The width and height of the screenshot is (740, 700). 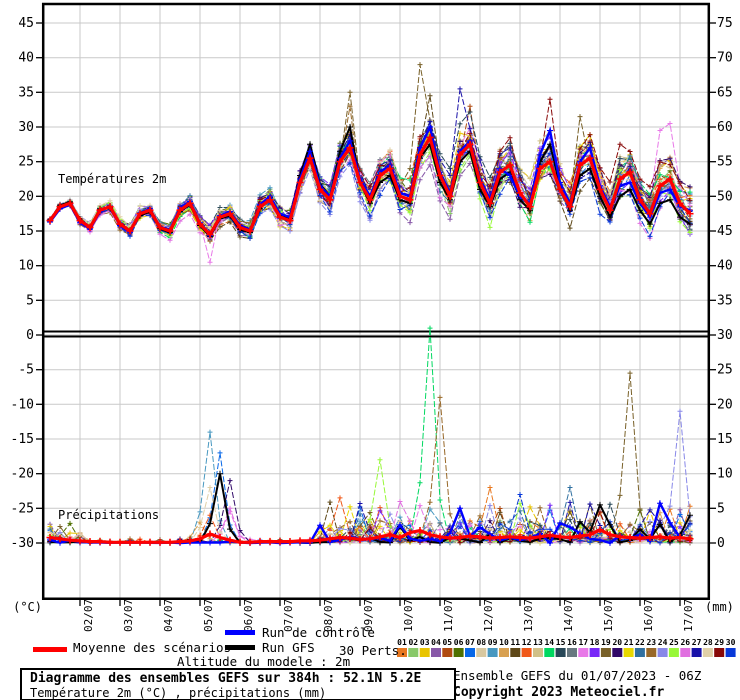 What do you see at coordinates (528, 615) in the screenshot?
I see `svg-text: 13/07` at bounding box center [528, 615].